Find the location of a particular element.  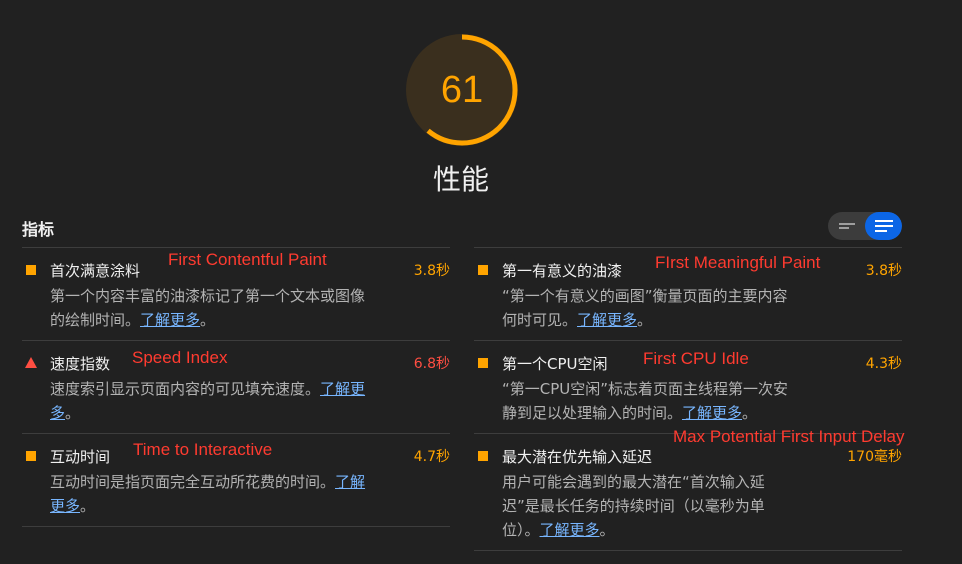

fail-triangle-icon is located at coordinates (31, 362).